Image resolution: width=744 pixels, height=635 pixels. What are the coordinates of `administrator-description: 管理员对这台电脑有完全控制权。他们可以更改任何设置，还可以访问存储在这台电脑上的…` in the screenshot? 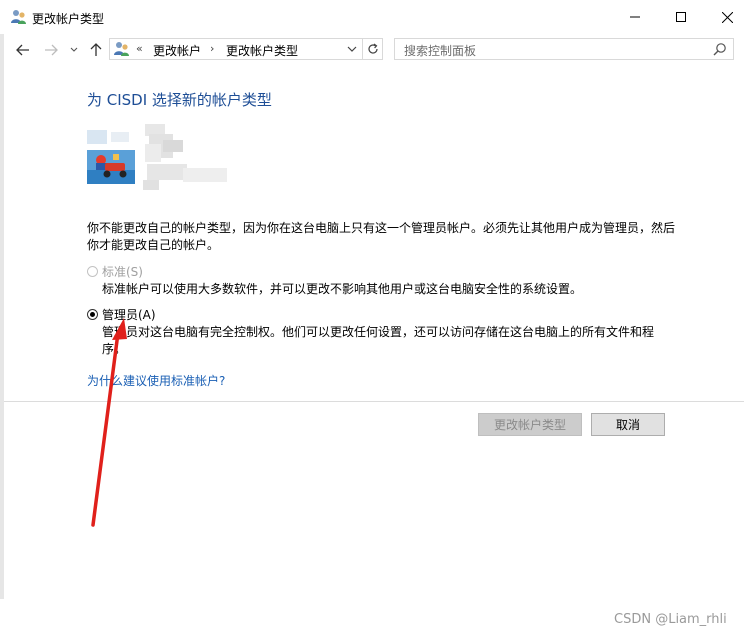 It's located at (378, 340).